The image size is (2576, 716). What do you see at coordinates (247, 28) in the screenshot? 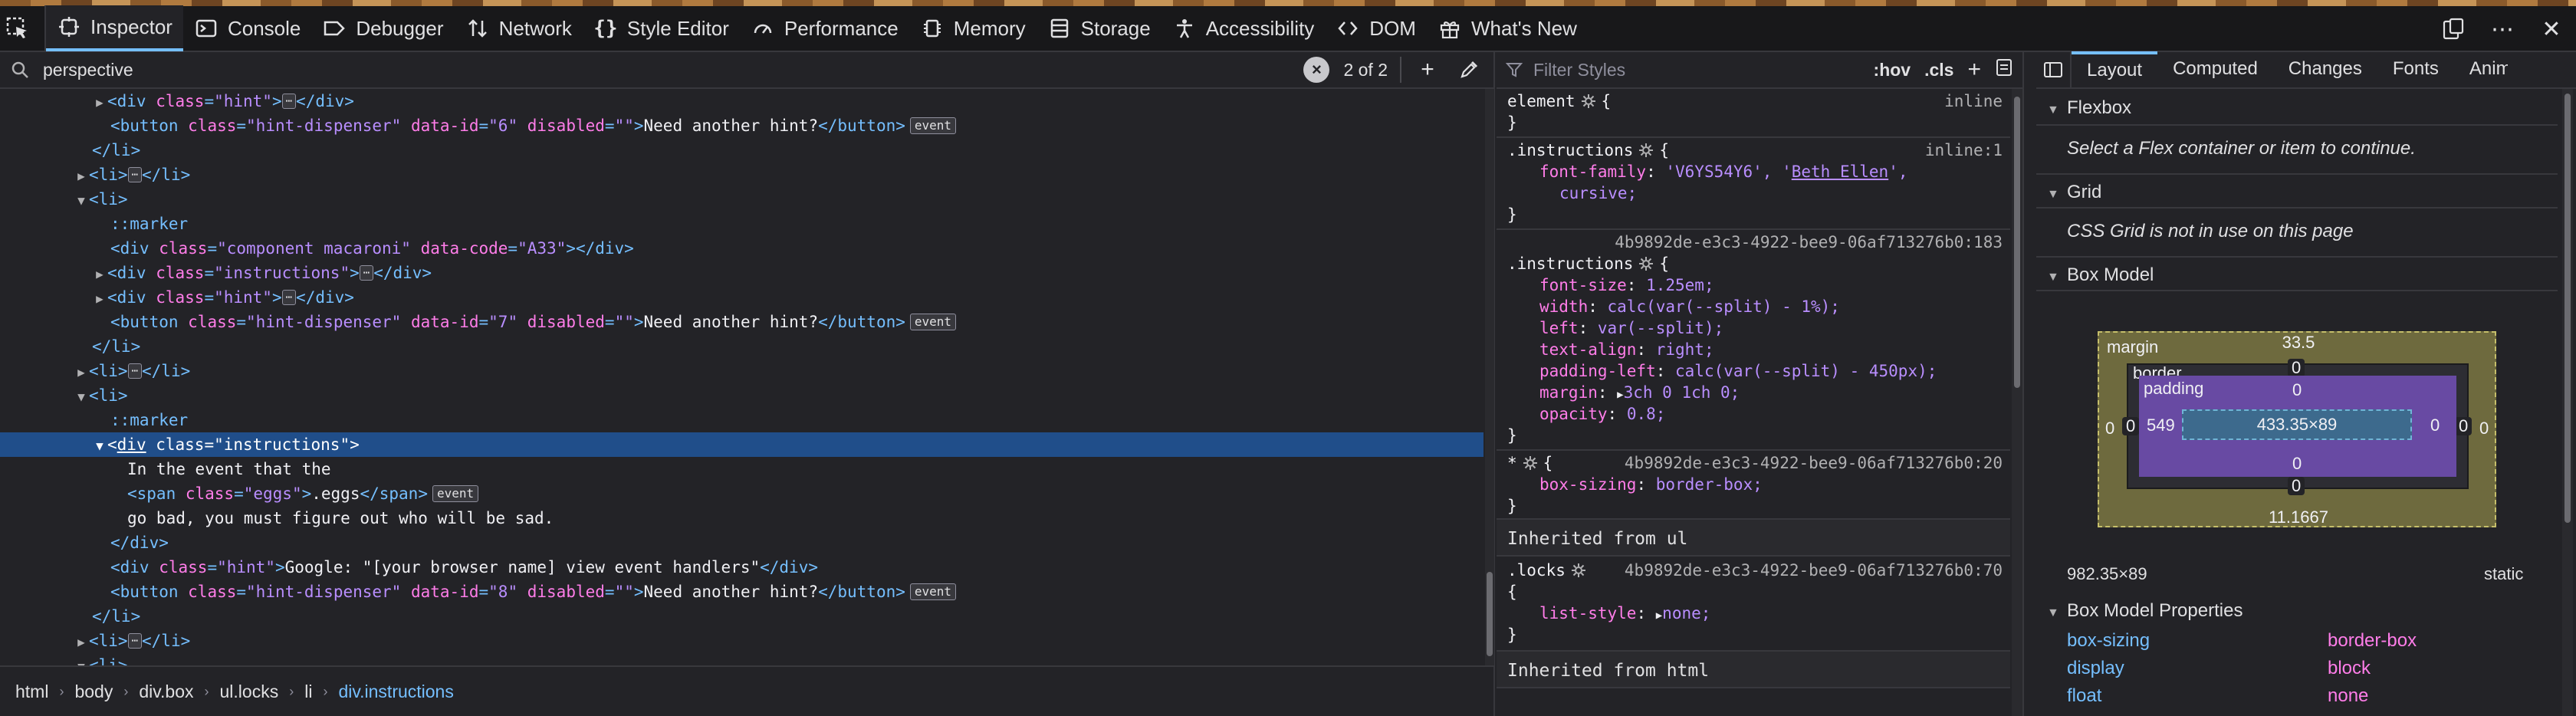
I see `tab-console: Console` at bounding box center [247, 28].